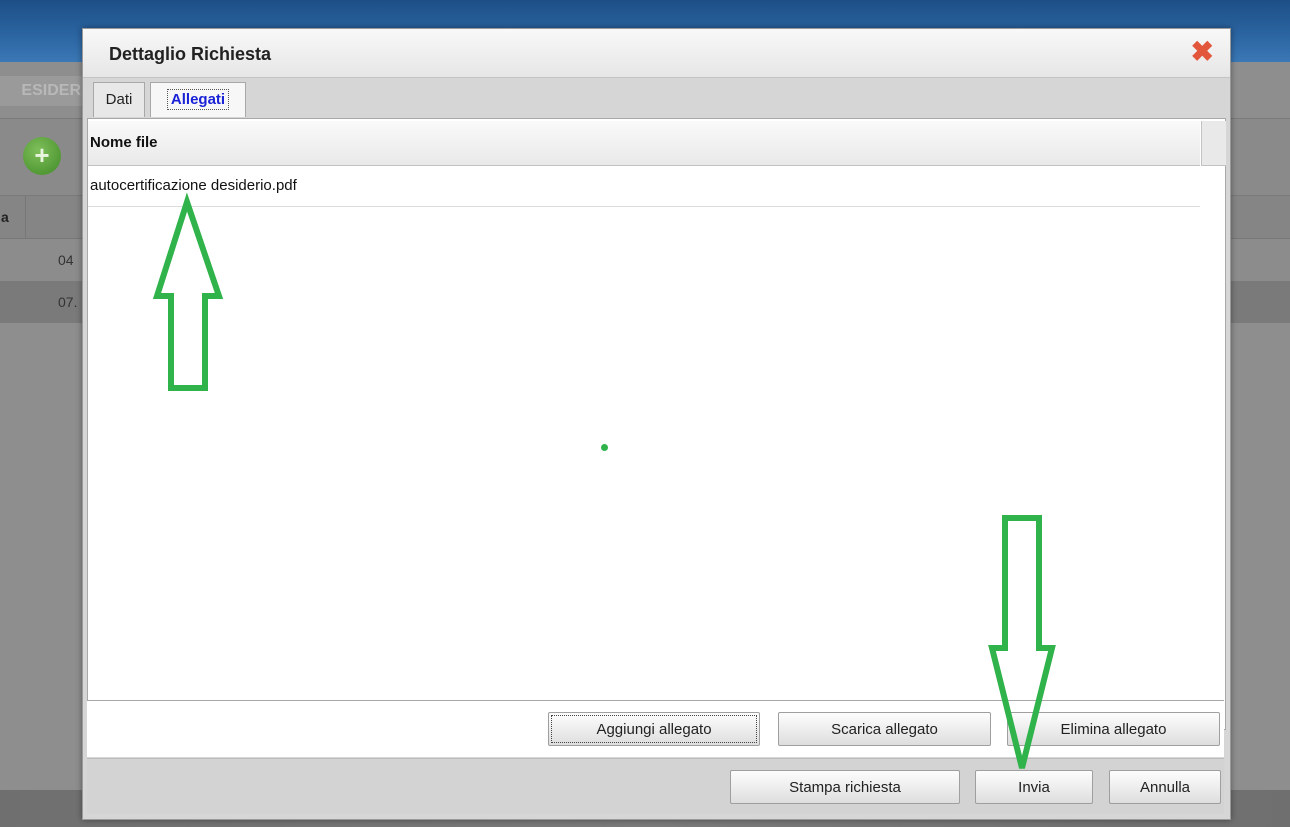  Describe the element at coordinates (124, 143) in the screenshot. I see `column-header-nome-file: Nome file` at that location.